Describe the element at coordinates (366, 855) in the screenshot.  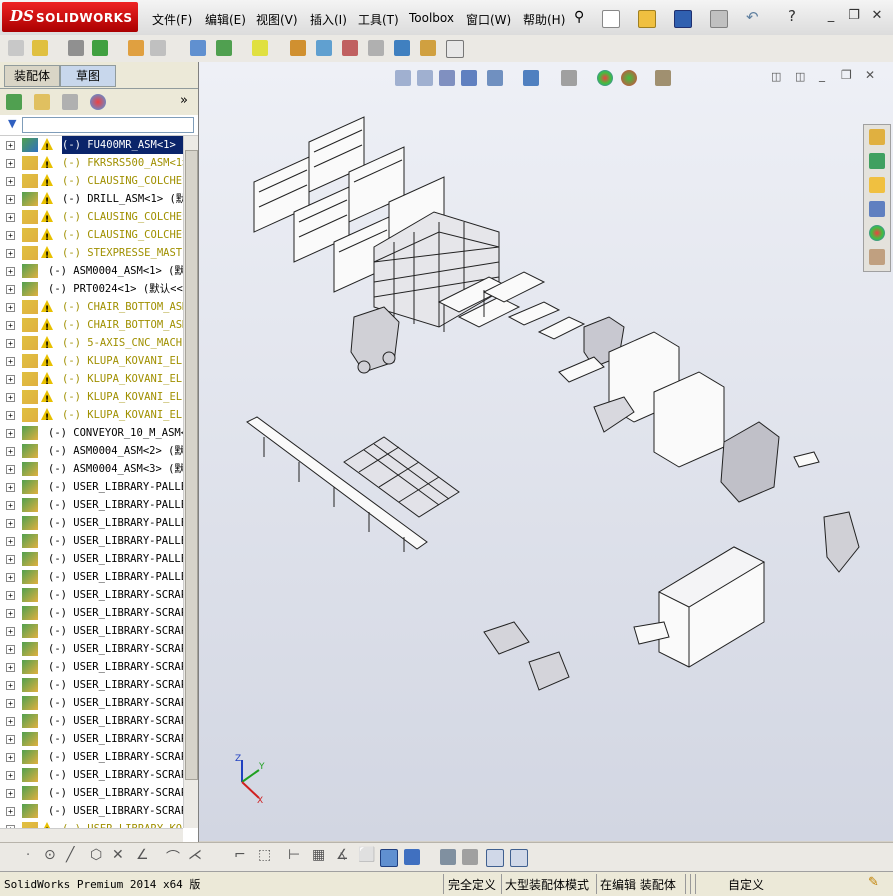
I see `box-icon: ⬜` at that location.